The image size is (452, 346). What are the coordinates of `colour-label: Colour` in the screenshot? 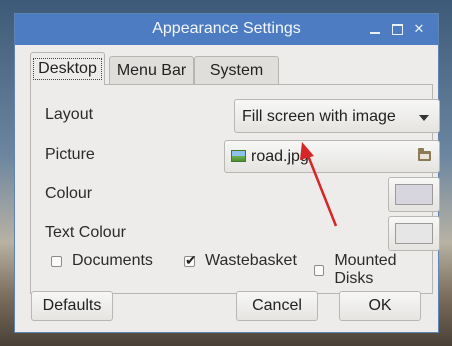 It's located at (69, 193).